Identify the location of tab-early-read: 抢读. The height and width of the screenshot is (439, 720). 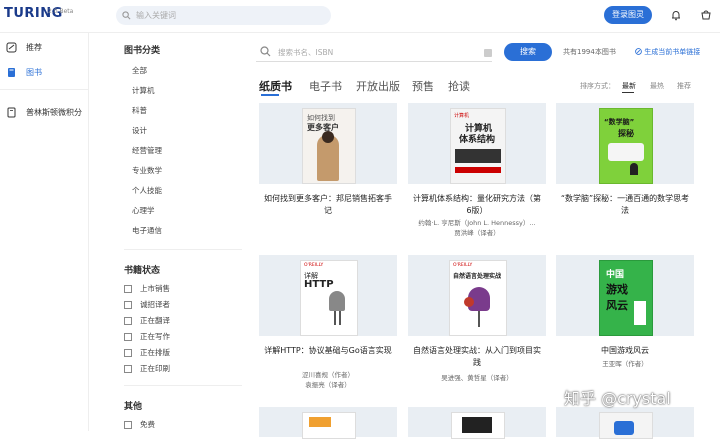
(459, 86).